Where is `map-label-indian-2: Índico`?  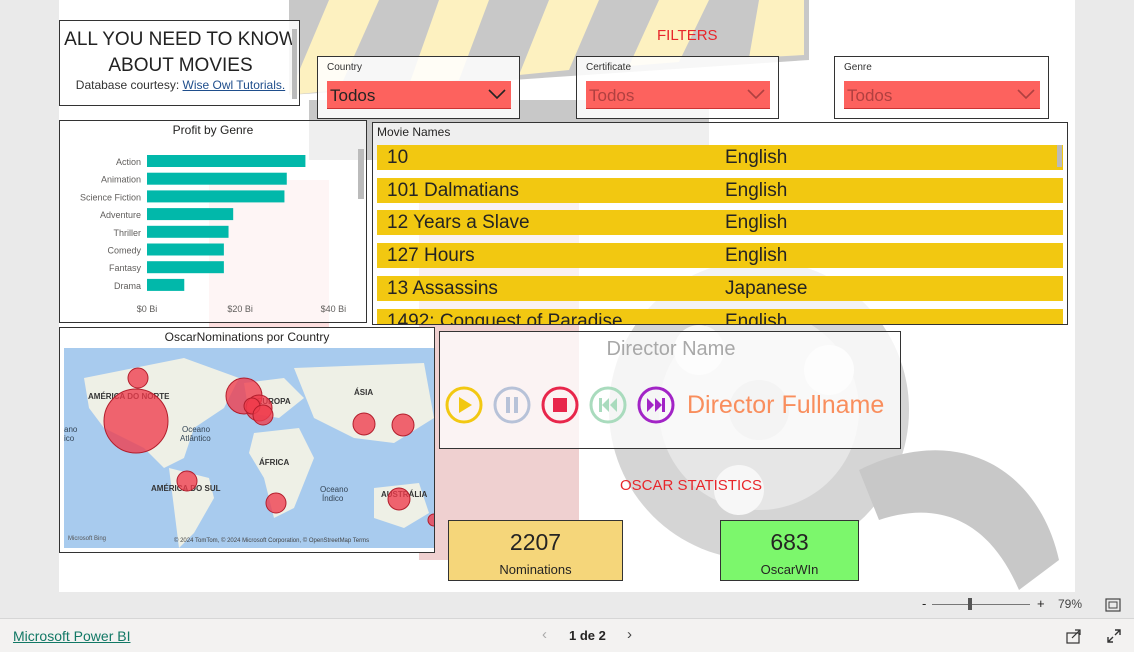
map-label-indian-2: Índico is located at coordinates (333, 498).